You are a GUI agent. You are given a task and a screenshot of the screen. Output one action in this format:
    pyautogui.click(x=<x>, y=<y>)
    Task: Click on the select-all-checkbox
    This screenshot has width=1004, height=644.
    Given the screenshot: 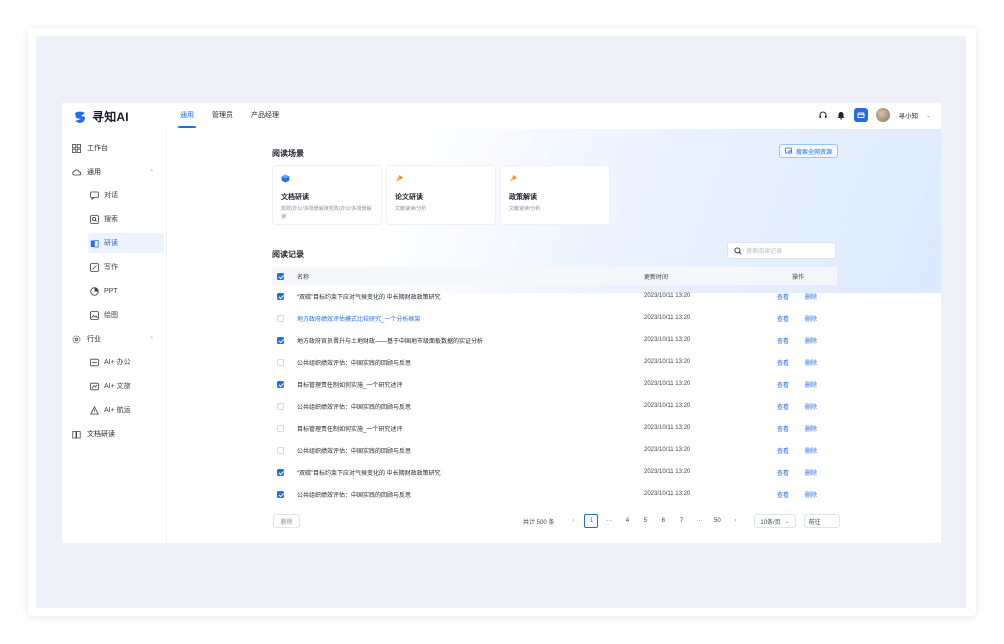 What is the action you would take?
    pyautogui.click(x=280, y=276)
    